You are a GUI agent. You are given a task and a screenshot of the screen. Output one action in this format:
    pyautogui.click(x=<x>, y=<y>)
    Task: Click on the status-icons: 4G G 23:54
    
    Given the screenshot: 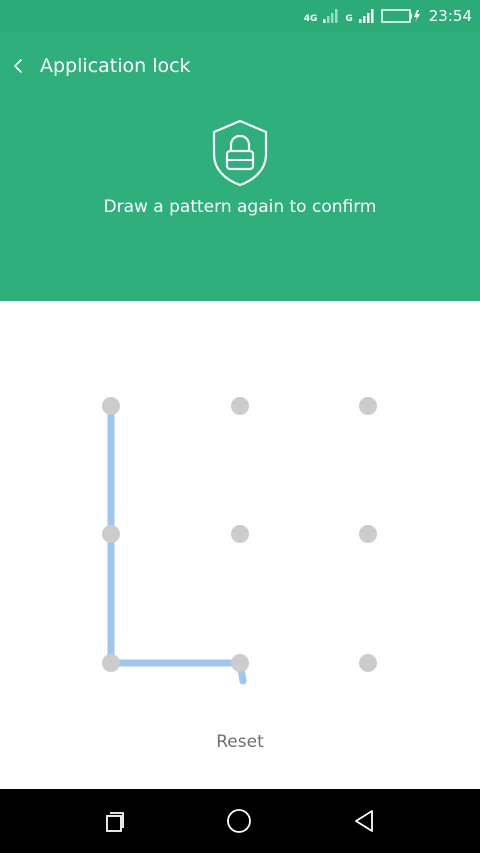 What is the action you would take?
    pyautogui.click(x=388, y=16)
    